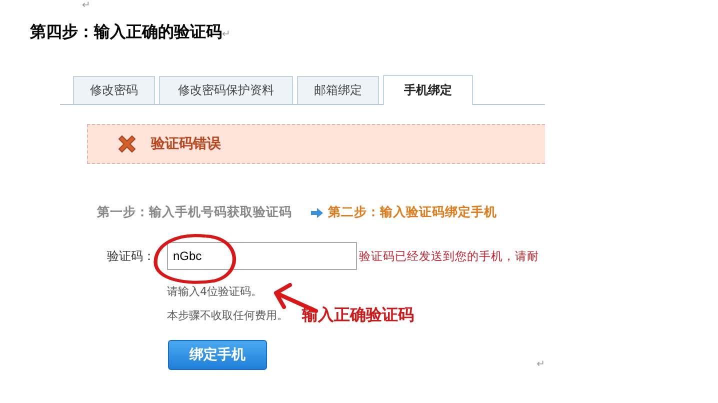  I want to click on step-label: 第二步：输入验证码绑定手机, so click(412, 212).